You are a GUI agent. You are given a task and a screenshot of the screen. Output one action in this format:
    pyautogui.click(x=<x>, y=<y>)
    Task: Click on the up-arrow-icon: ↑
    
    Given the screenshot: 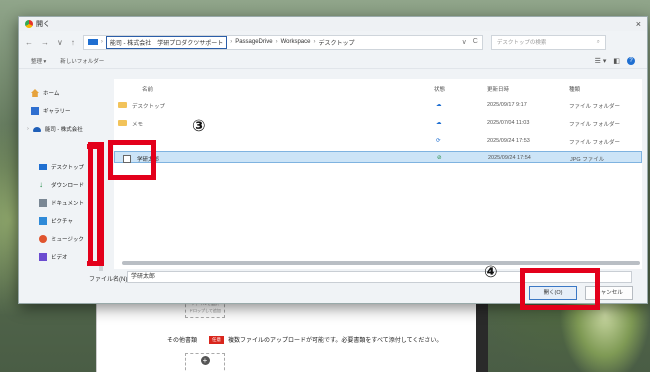 What is the action you would take?
    pyautogui.click(x=73, y=42)
    